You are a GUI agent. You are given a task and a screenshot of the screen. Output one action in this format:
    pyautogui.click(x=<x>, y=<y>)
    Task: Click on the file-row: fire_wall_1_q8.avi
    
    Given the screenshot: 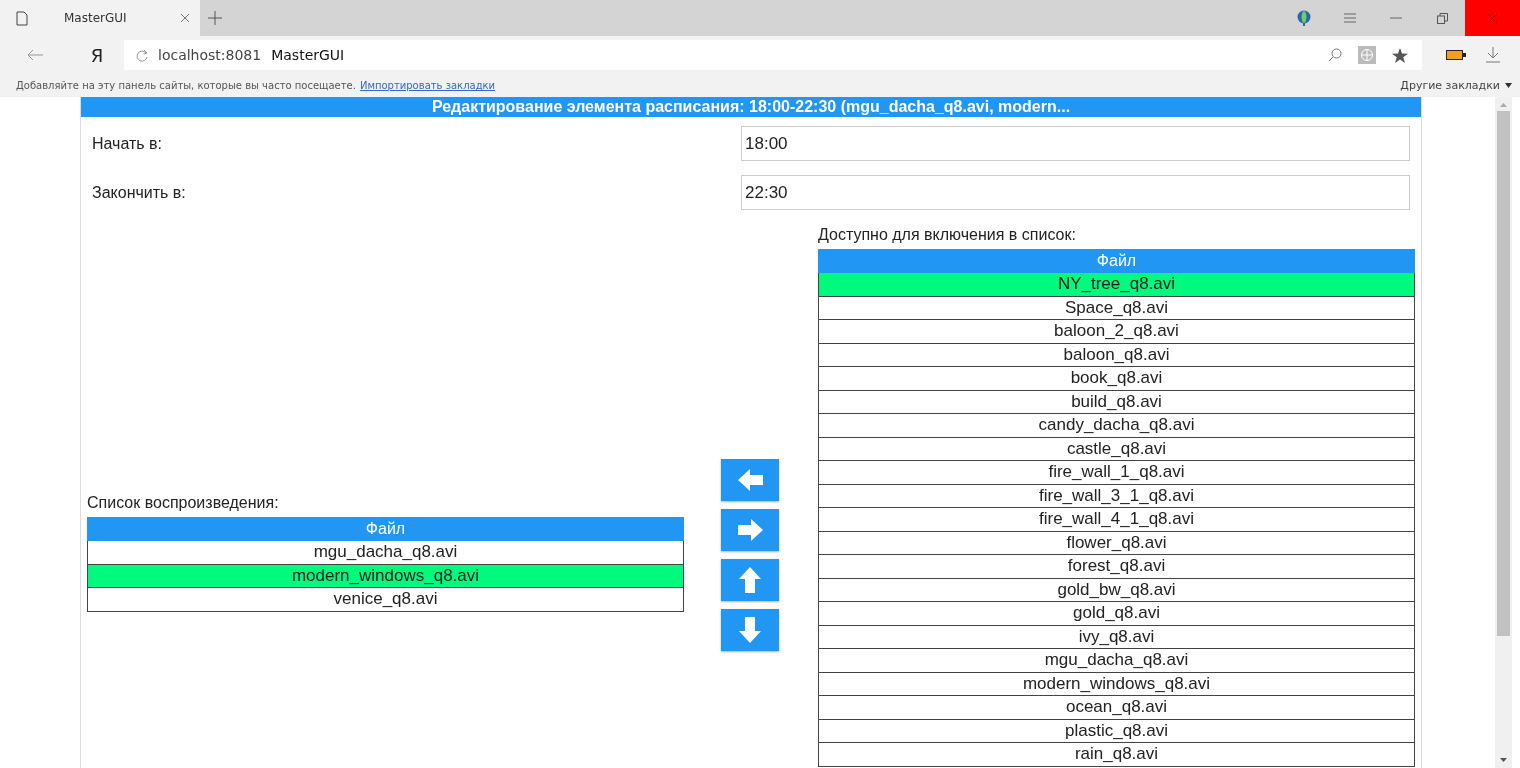 What is the action you would take?
    pyautogui.click(x=1116, y=473)
    